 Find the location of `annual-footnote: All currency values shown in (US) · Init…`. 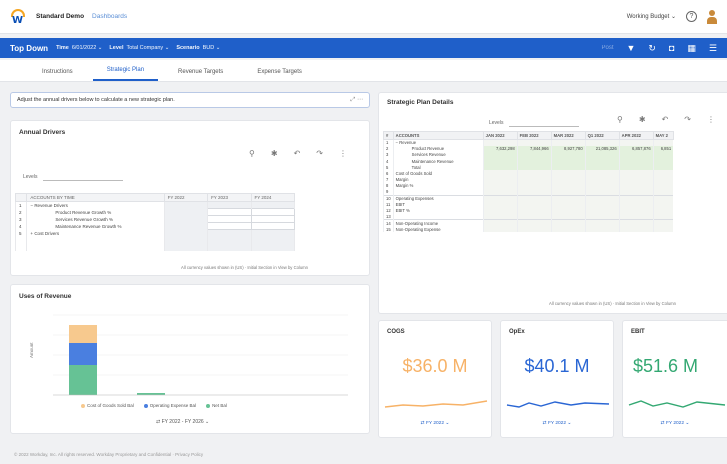

annual-footnote: All currency values shown in (US) · Init… is located at coordinates (244, 267).